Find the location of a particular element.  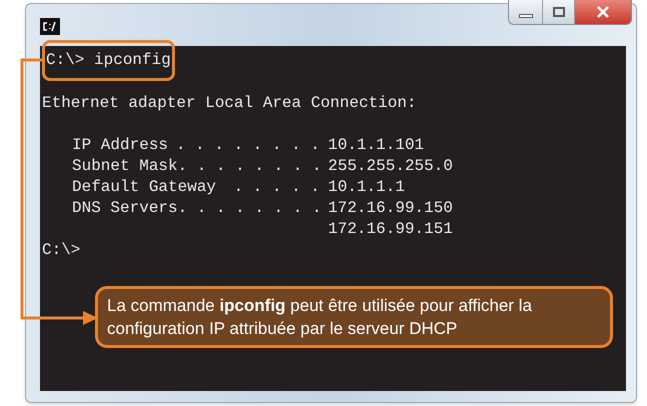

maximize-button is located at coordinates (559, 12).